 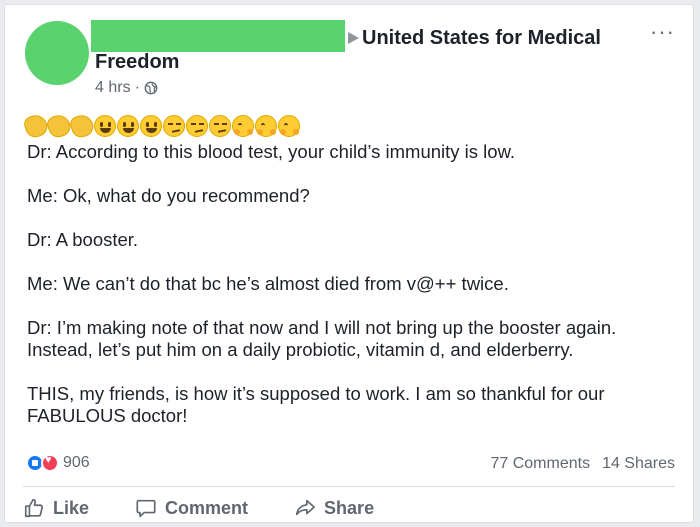 What do you see at coordinates (146, 508) in the screenshot?
I see `comment-bubble-icon` at bounding box center [146, 508].